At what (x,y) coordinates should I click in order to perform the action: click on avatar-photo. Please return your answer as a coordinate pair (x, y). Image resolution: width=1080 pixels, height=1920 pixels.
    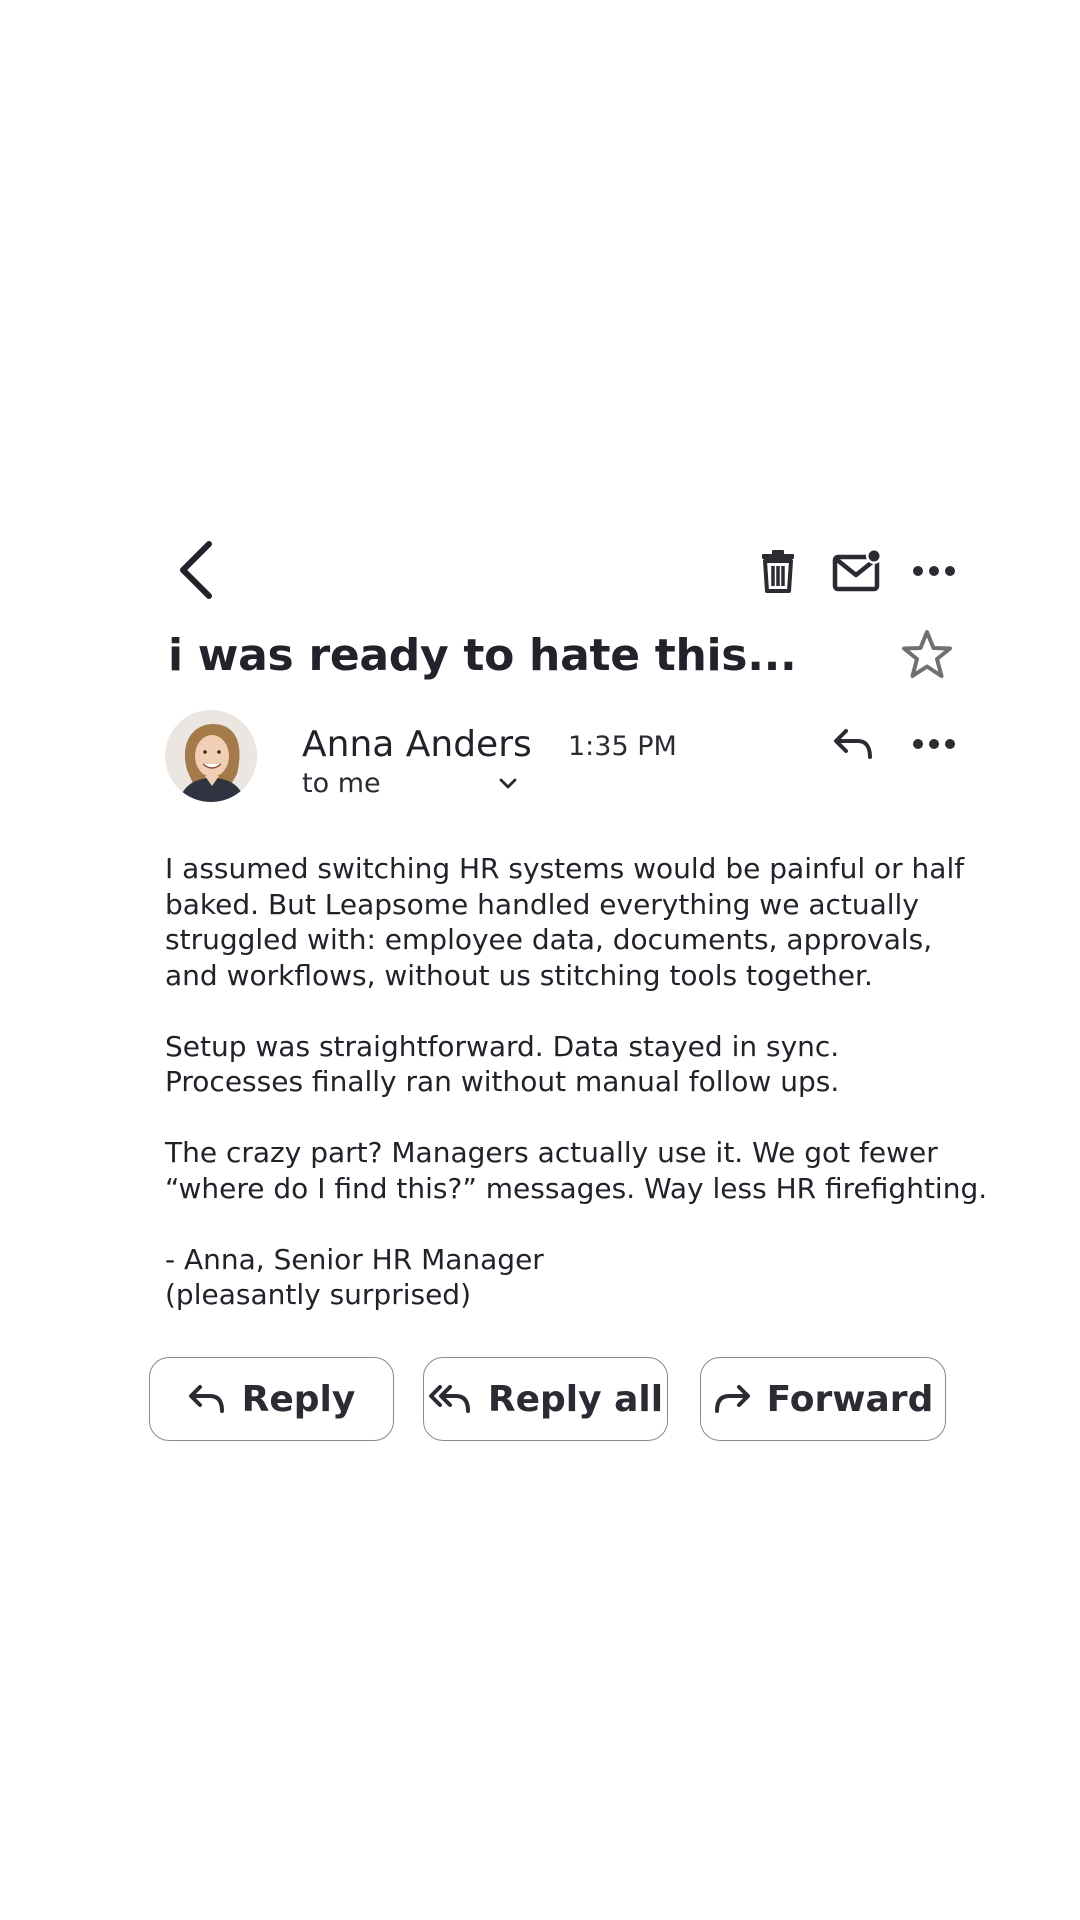
    Looking at the image, I should click on (211, 756).